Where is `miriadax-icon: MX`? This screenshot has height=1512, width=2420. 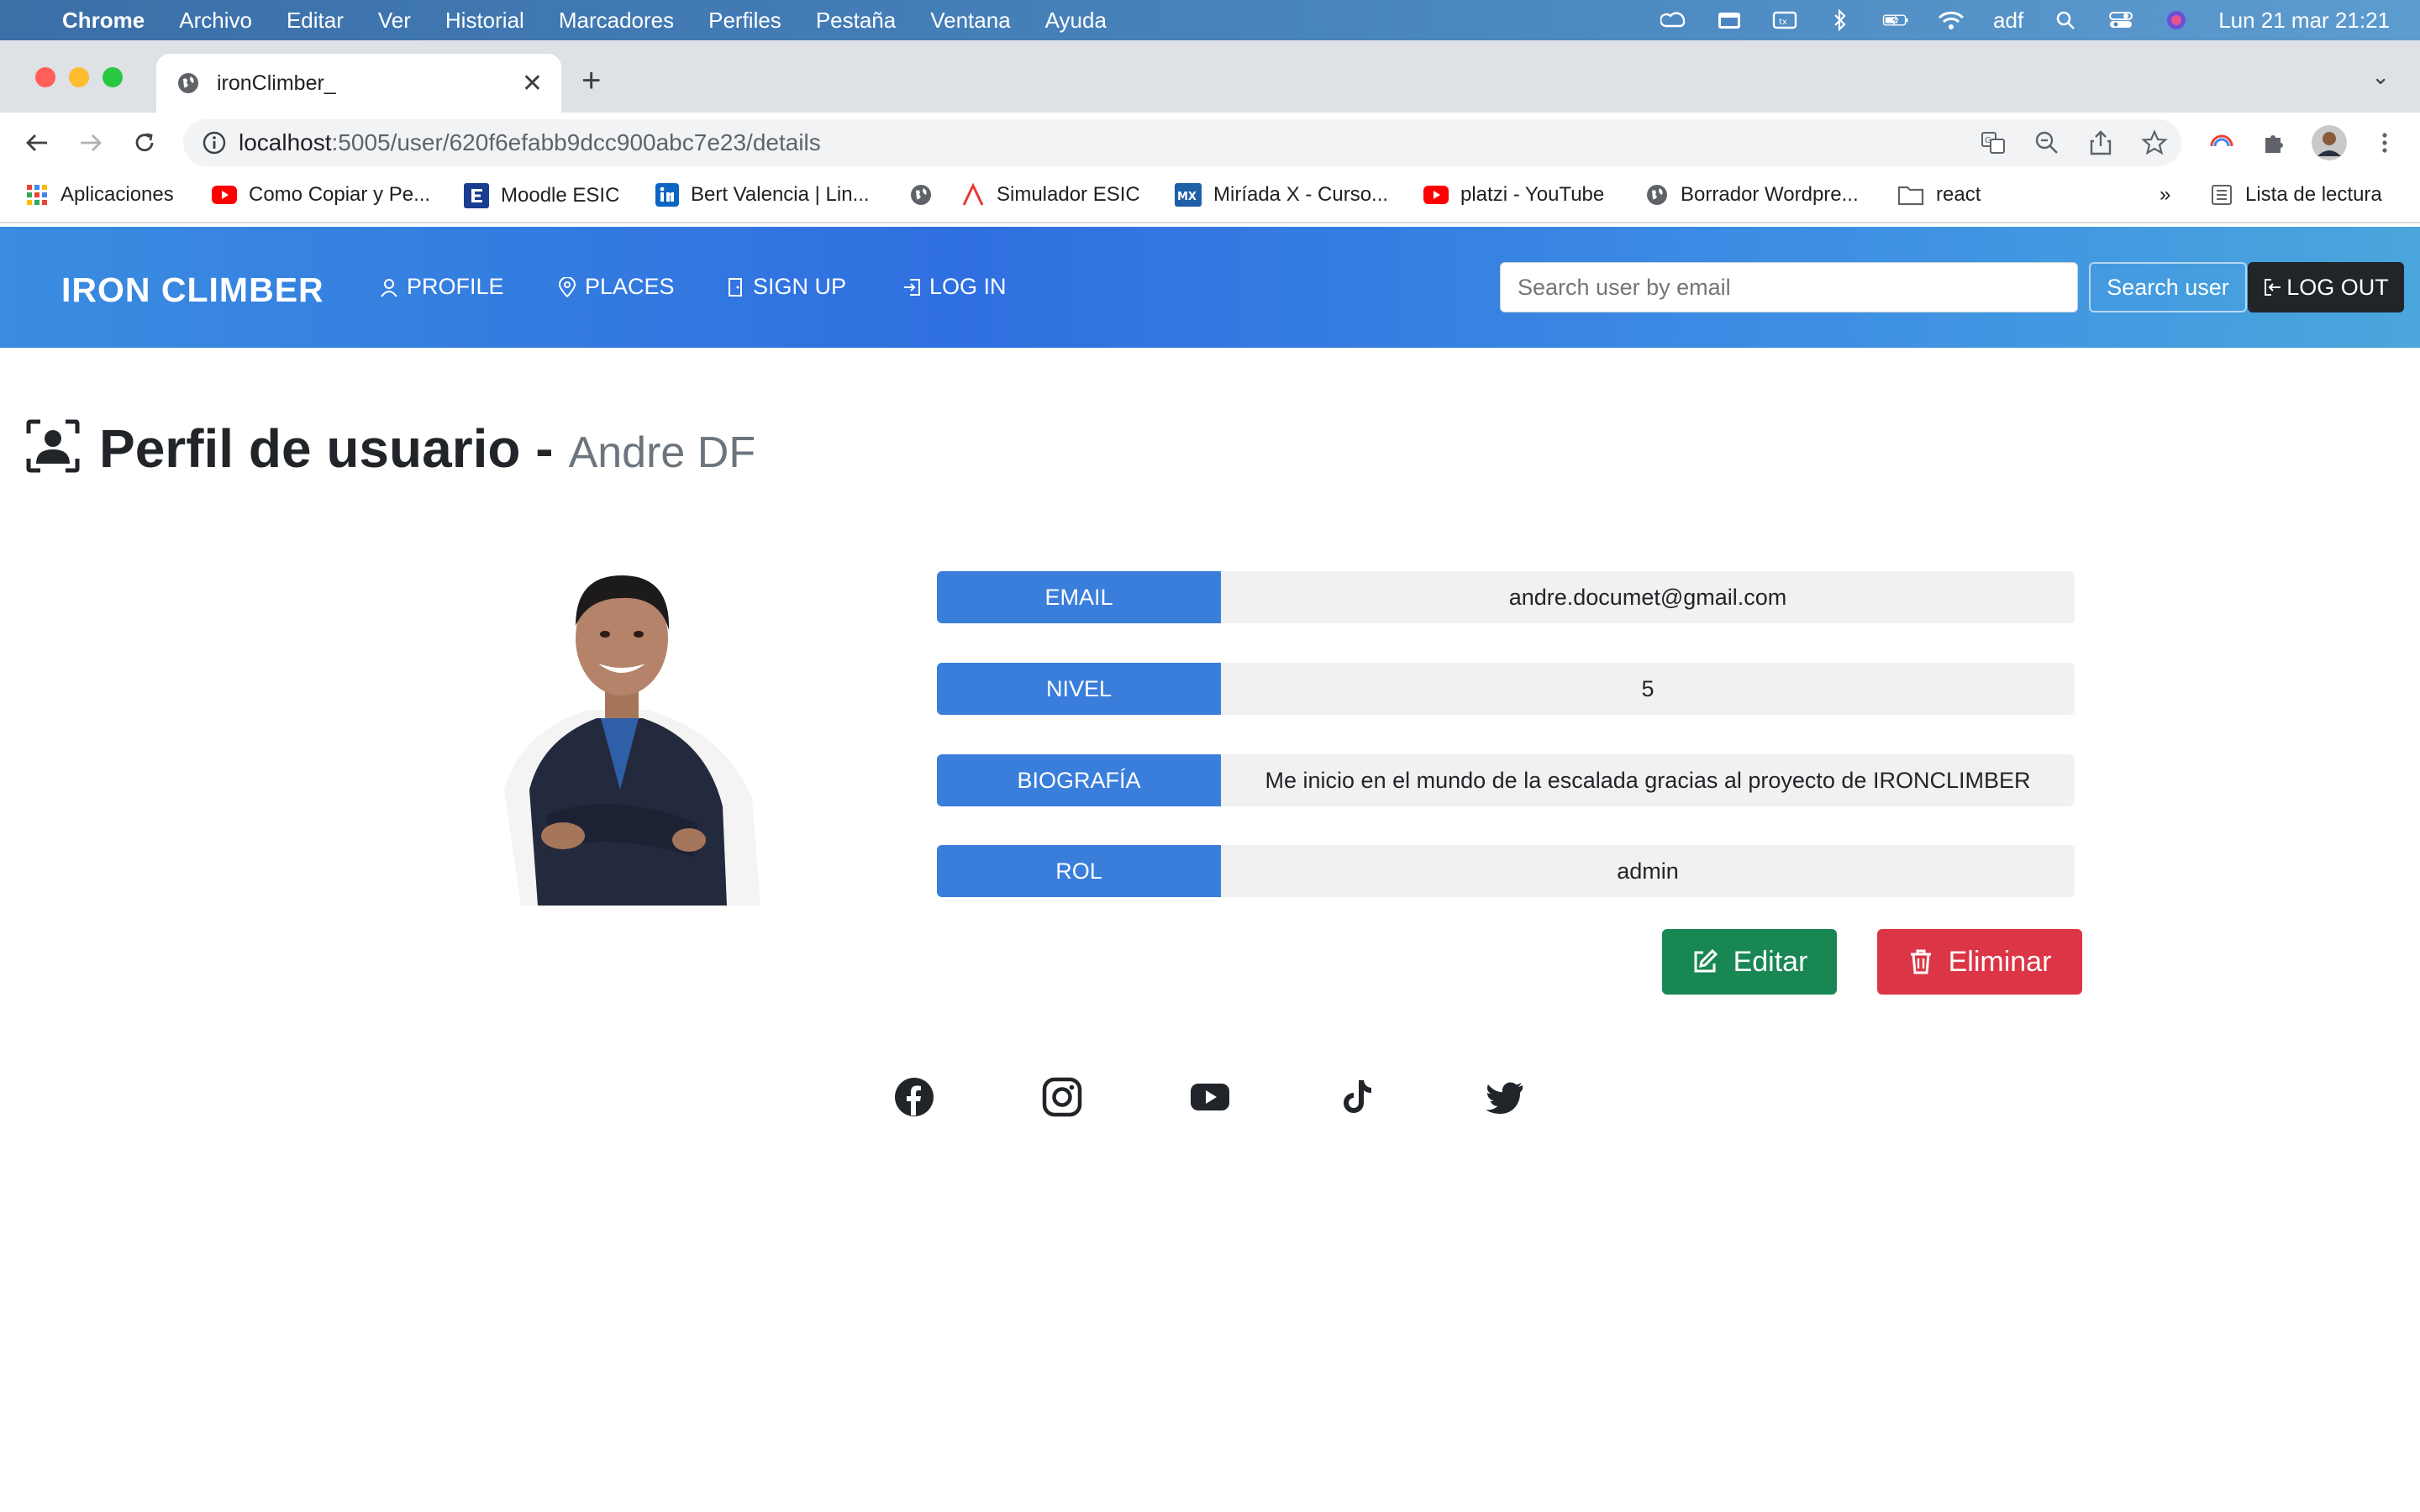
miriadax-icon: MX is located at coordinates (1188, 195).